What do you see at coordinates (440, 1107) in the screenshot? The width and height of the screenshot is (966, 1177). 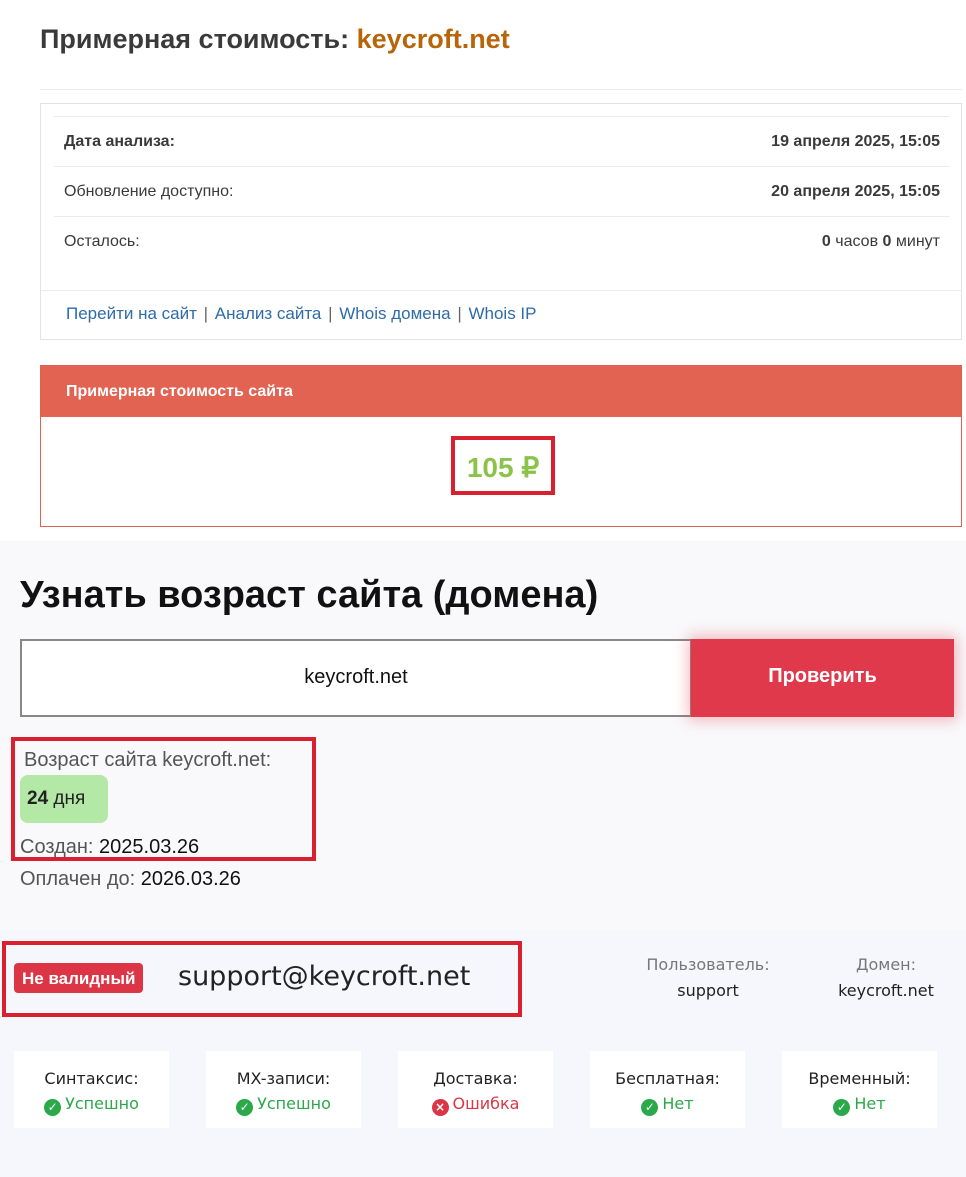 I see `x-circle-icon: ×` at bounding box center [440, 1107].